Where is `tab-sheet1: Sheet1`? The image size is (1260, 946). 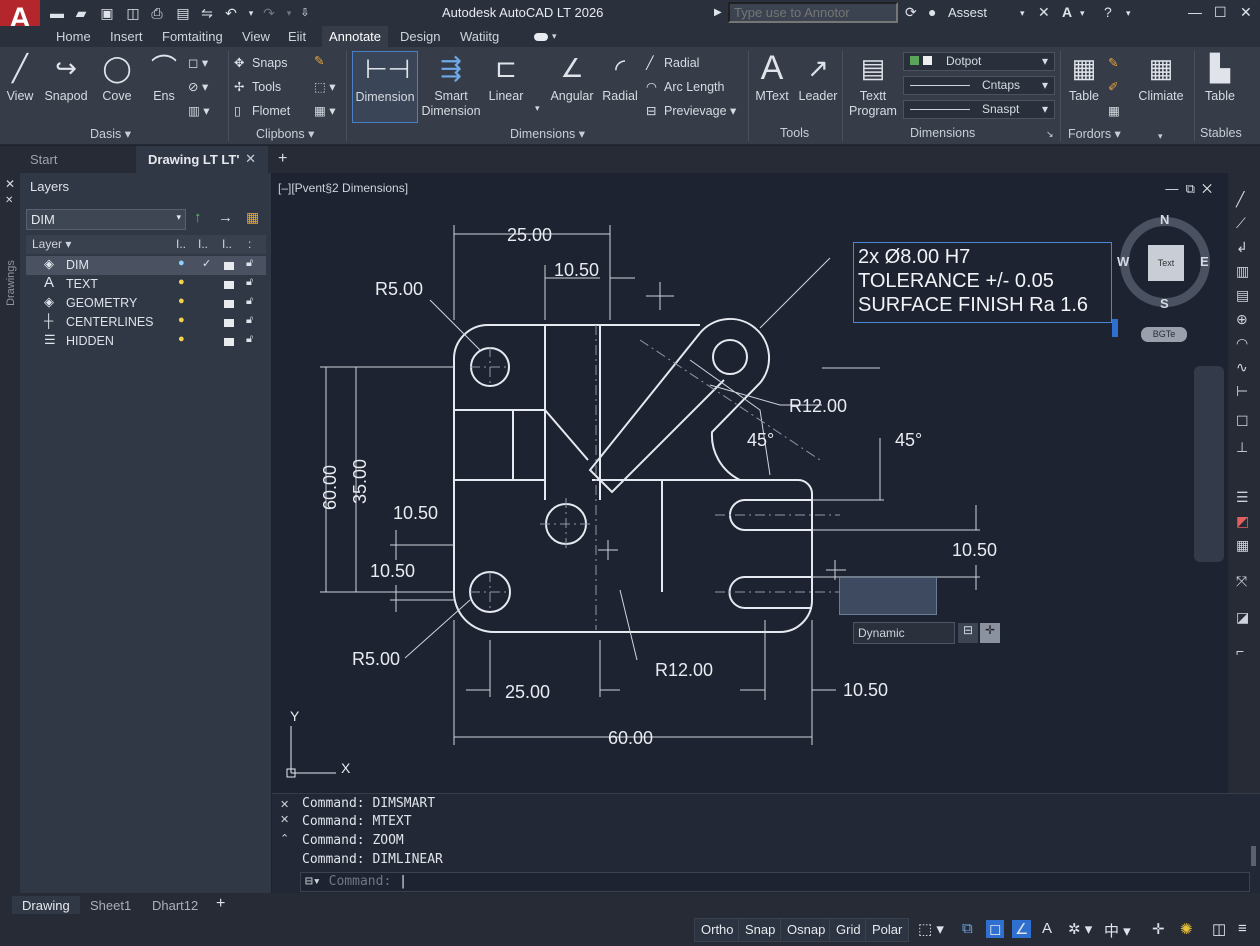
tab-sheet1: Sheet1 is located at coordinates (110, 905).